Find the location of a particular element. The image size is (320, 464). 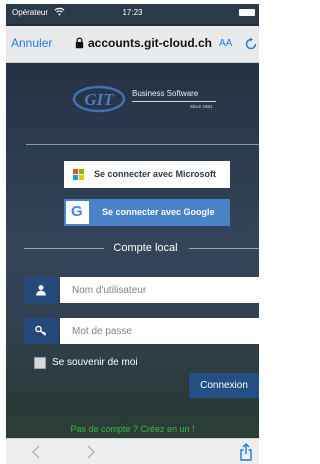

google-logo-glyph: G is located at coordinates (77, 211).